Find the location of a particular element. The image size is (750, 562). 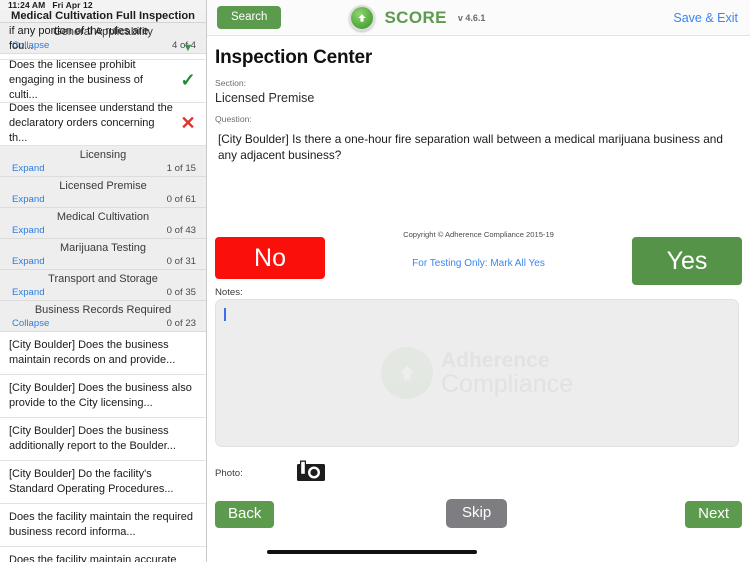

watermark-line-1: Adherence is located at coordinates (495, 360).